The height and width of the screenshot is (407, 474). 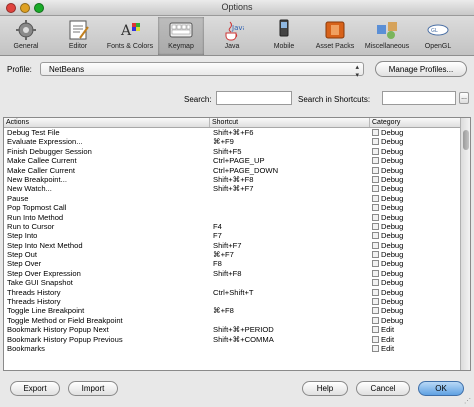 I want to click on shortcut-cell: Ctrl+Shift+T, so click(x=288, y=292).